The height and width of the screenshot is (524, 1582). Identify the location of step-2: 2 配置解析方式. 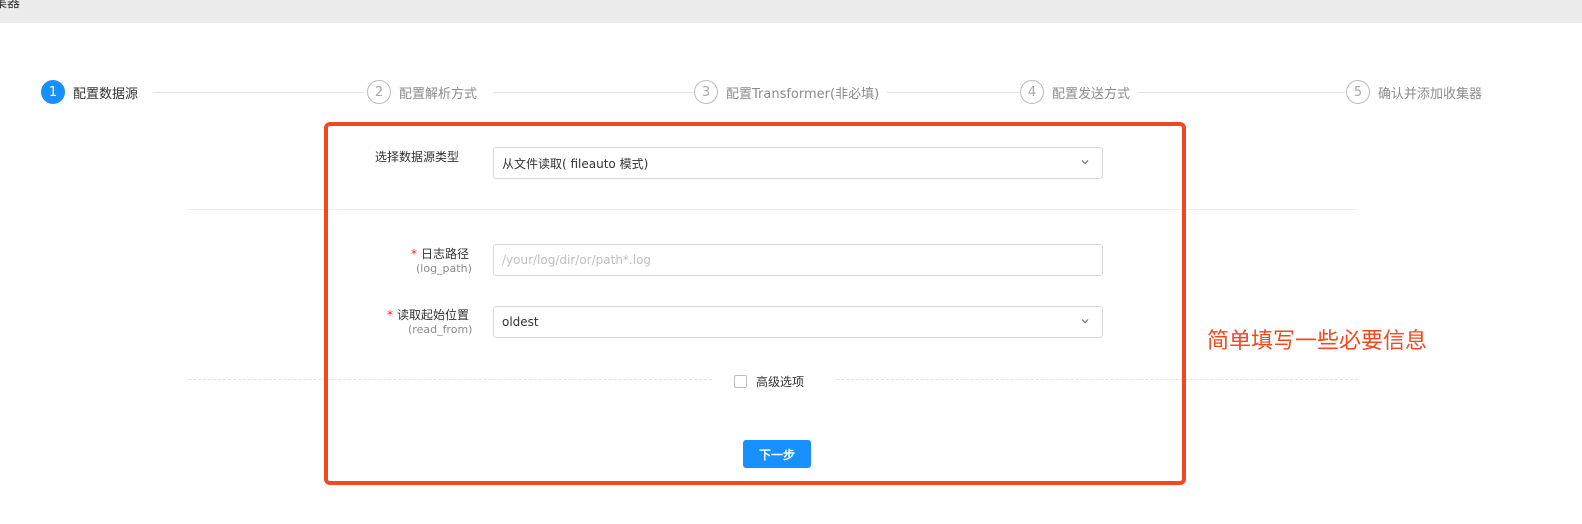
(426, 92).